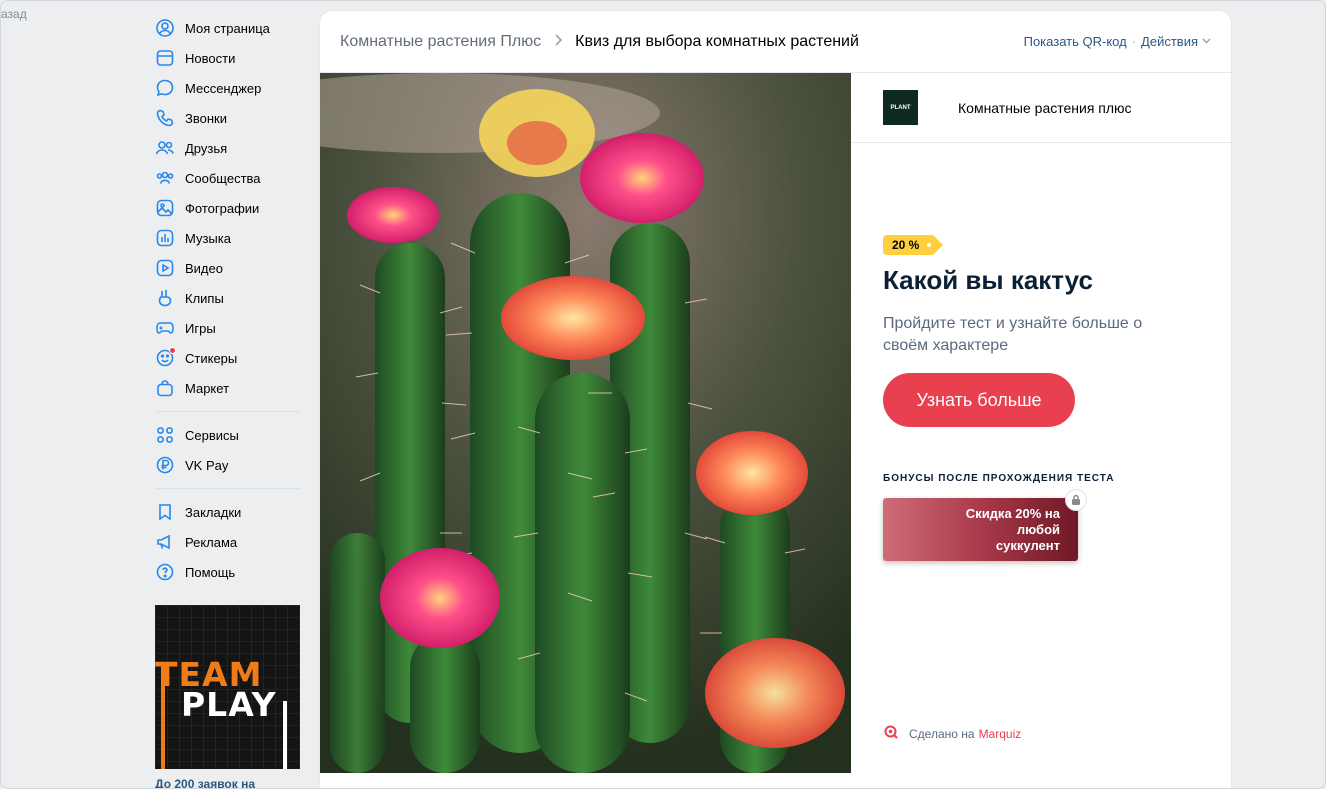 The image size is (1326, 789). Describe the element at coordinates (165, 465) in the screenshot. I see `ruble-icon` at that location.